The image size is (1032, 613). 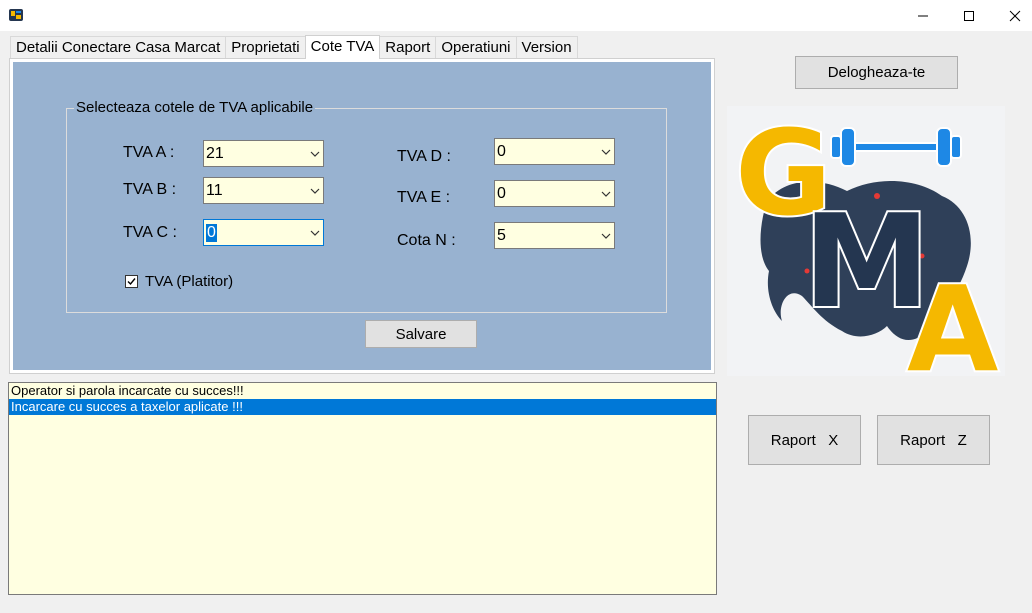 What do you see at coordinates (214, 190) in the screenshot?
I see `tva-b-value: 11` at bounding box center [214, 190].